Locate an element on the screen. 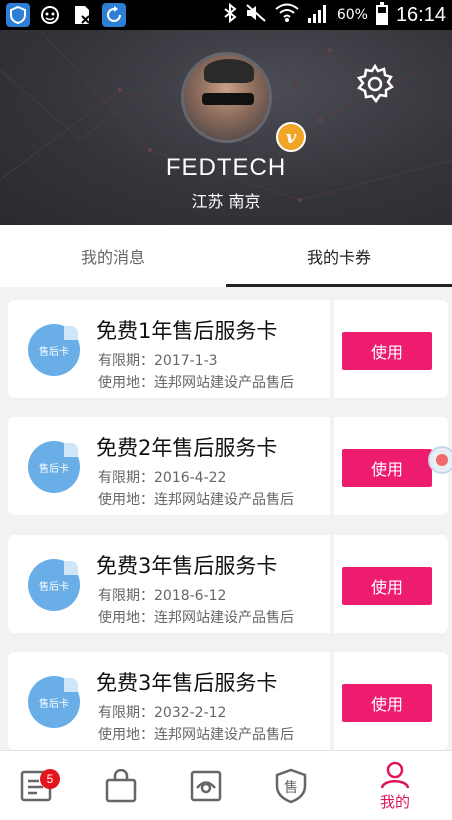 This screenshot has width=452, height=820. wifi-icon is located at coordinates (287, 15).